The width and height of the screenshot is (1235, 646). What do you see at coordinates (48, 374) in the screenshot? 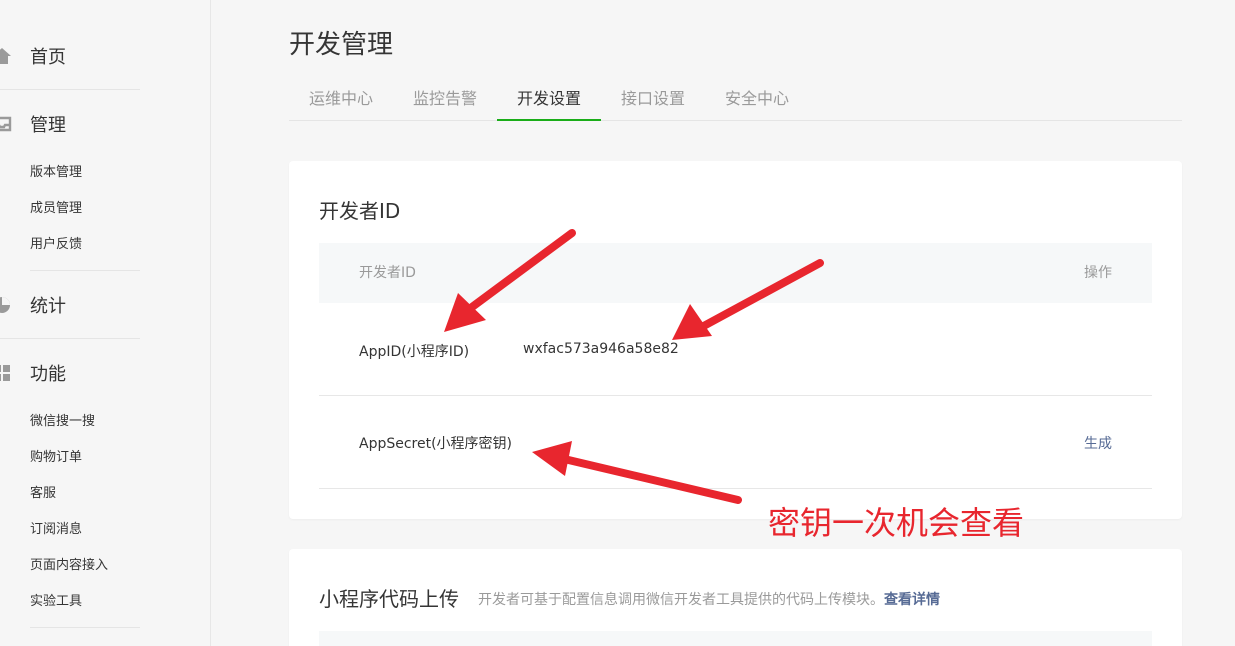
I see `sidebar-item-label: 功能` at bounding box center [48, 374].